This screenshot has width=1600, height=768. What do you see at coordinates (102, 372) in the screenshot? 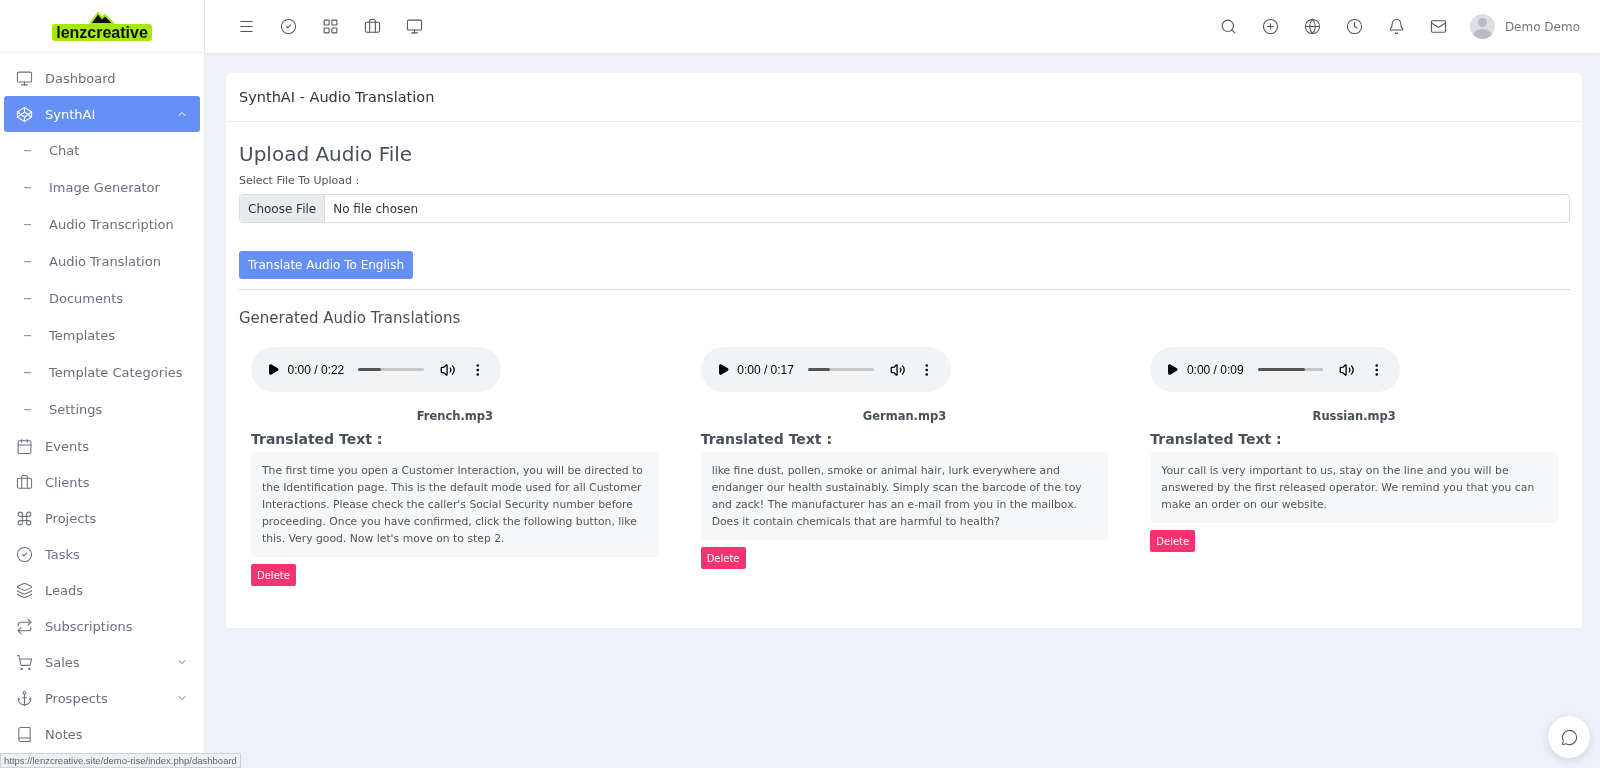
I see `submenu-item: Template Categories` at bounding box center [102, 372].